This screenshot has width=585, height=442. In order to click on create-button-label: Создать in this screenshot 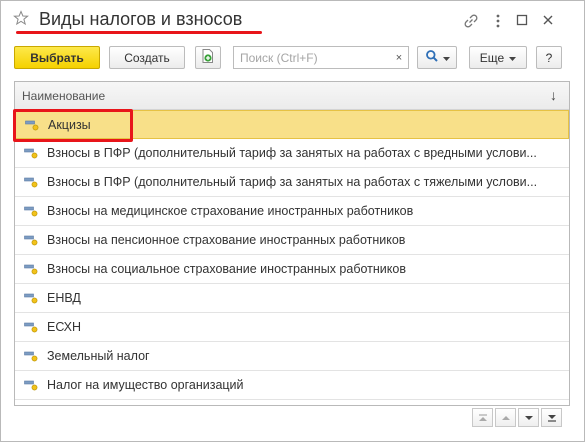, I will do `click(147, 57)`.